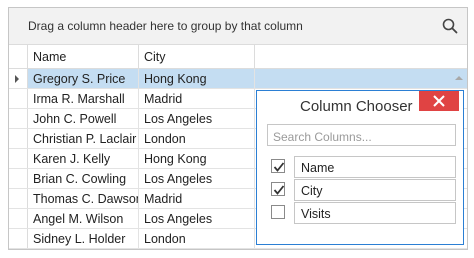 This screenshot has width=474, height=258. I want to click on column-header-row: Name City, so click(238, 57).